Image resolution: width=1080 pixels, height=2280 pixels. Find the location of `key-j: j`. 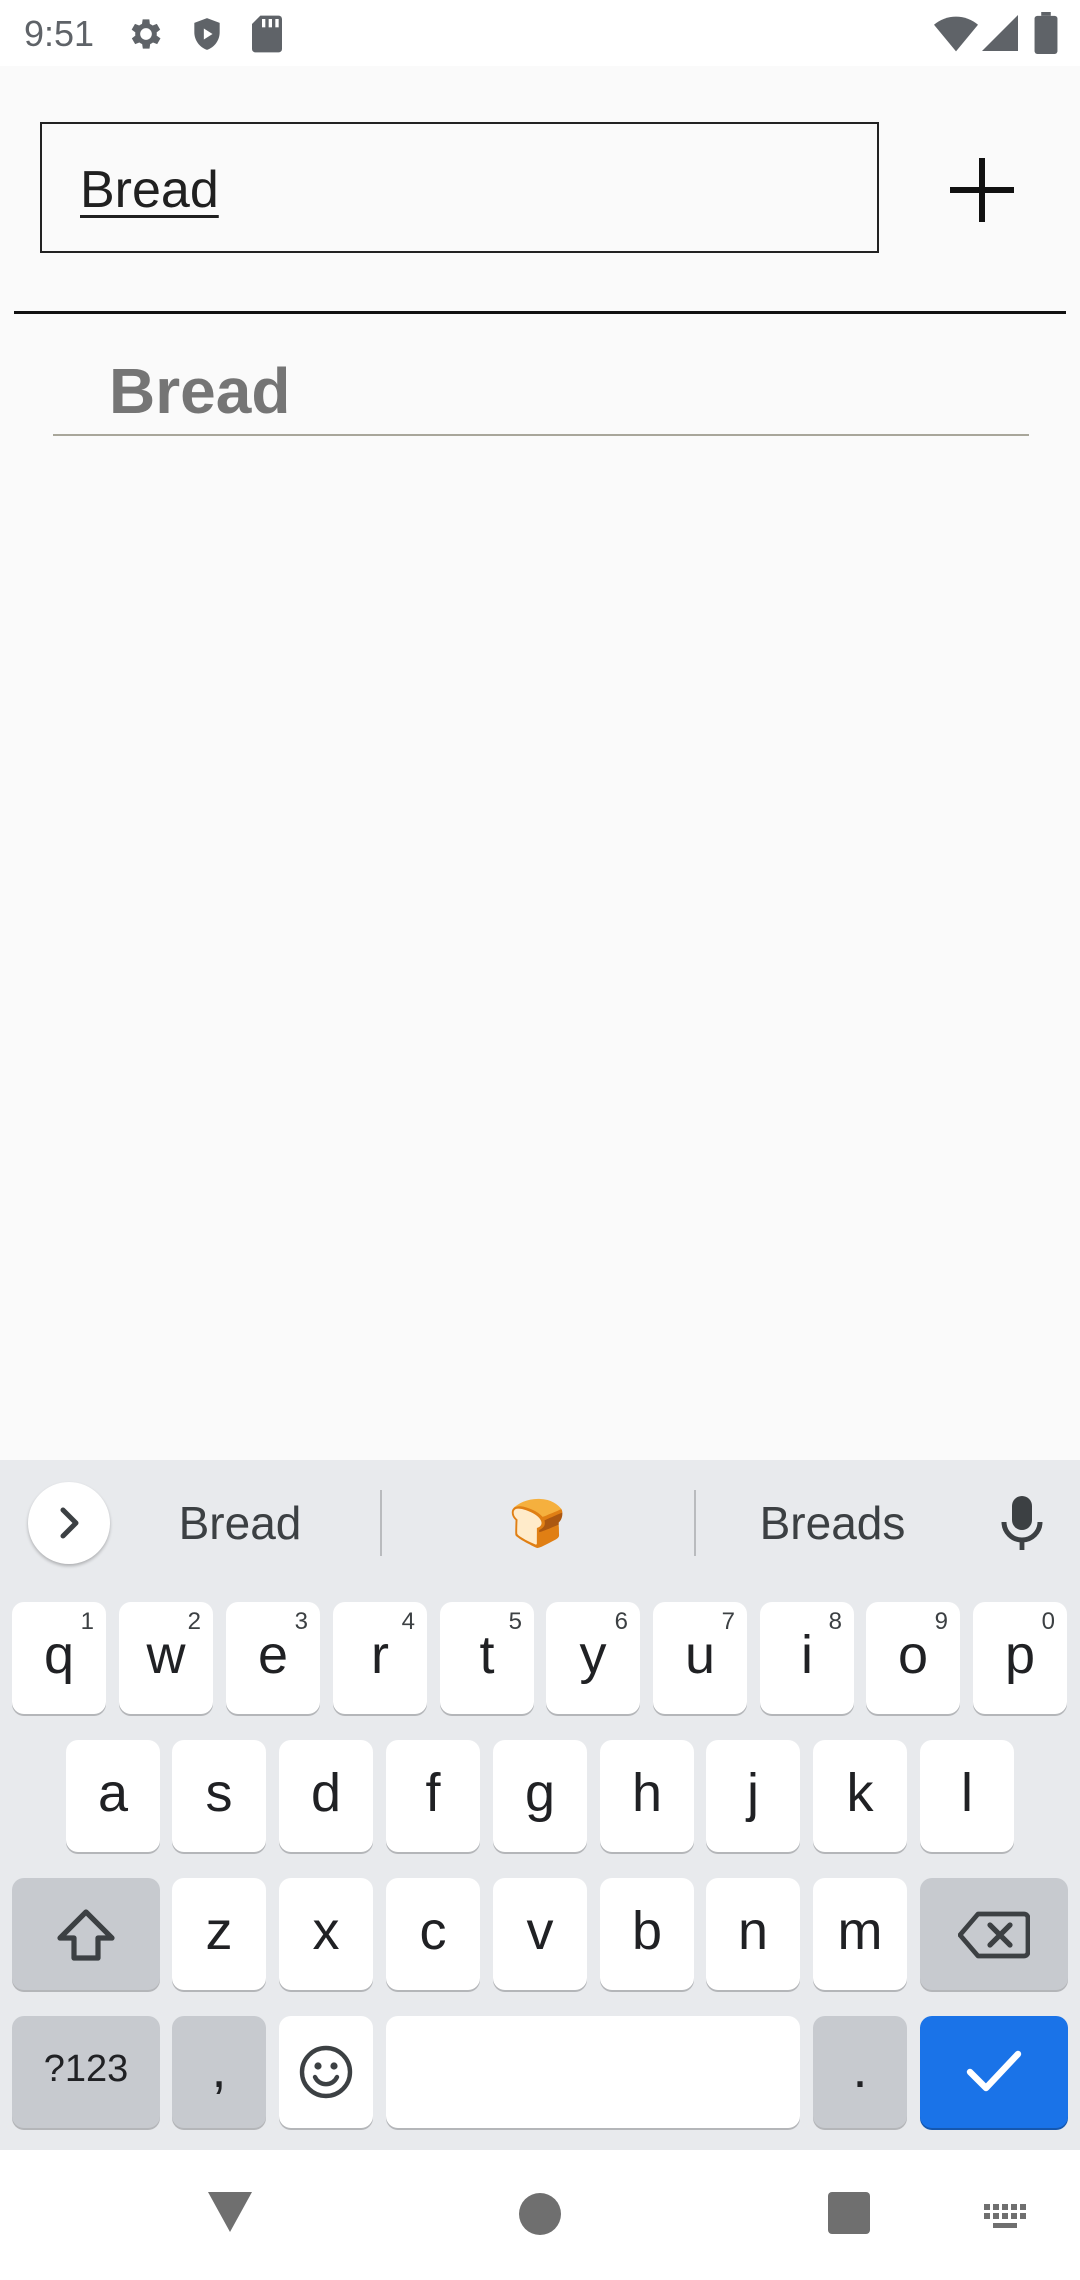

key-j: j is located at coordinates (753, 1796).